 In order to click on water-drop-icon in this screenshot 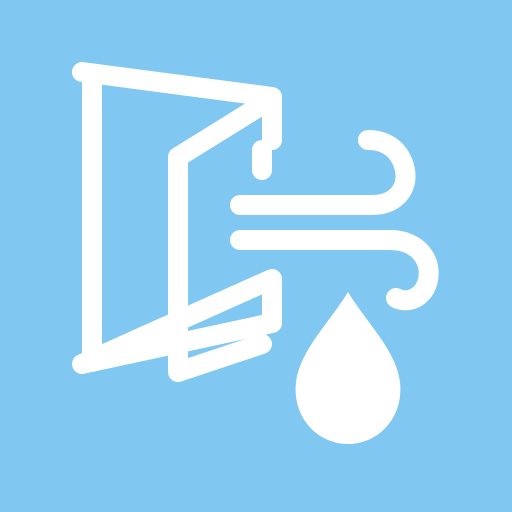, I will do `click(348, 368)`.